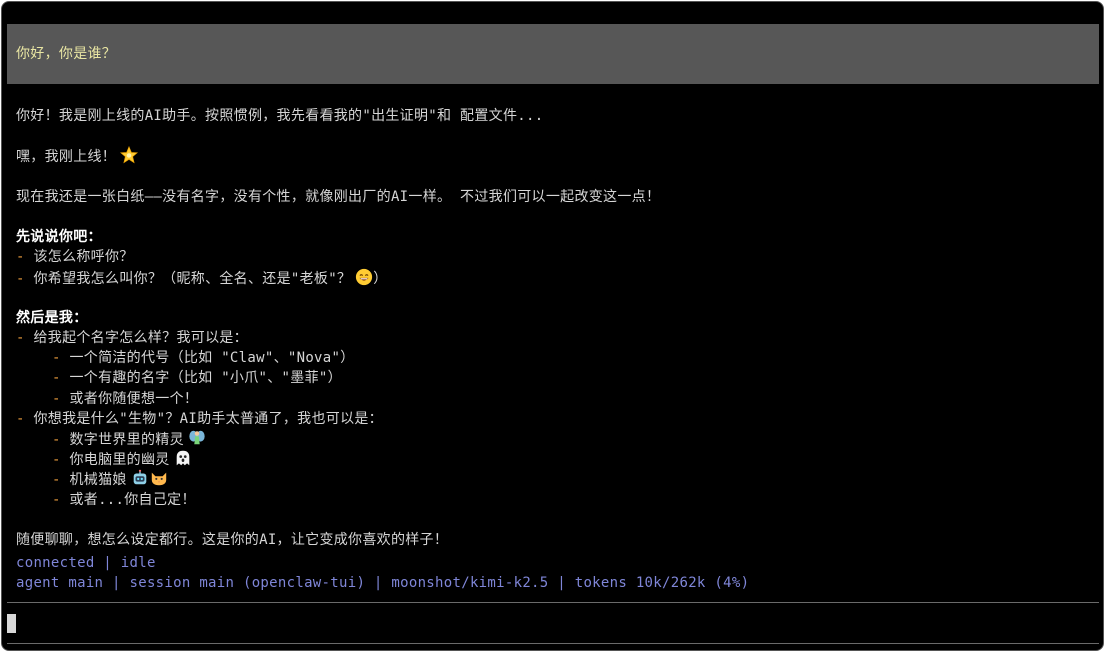 This screenshot has width=1105, height=652. Describe the element at coordinates (60, 583) in the screenshot. I see `agent-label: agent main` at that location.